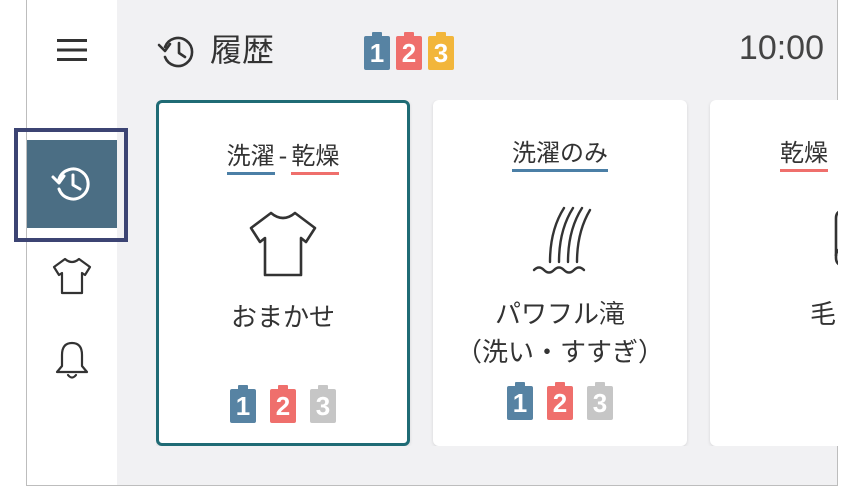 The image size is (864, 486). I want to click on sidebar, so click(72, 242).